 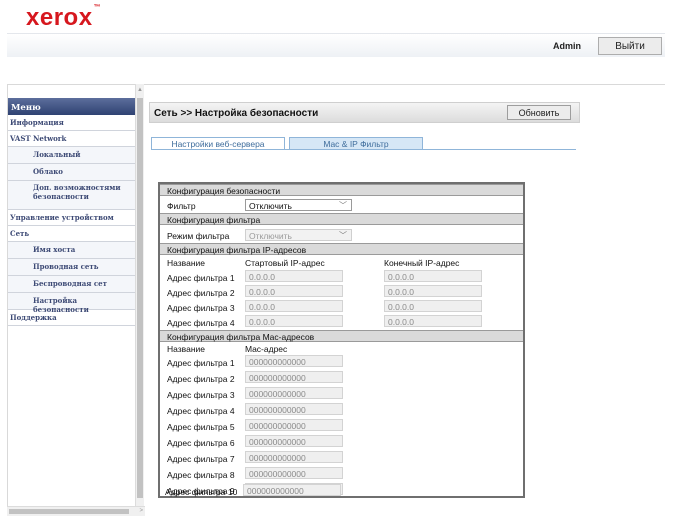 What do you see at coordinates (71, 123) in the screenshot?
I see `sidebar-item-info: Информация` at bounding box center [71, 123].